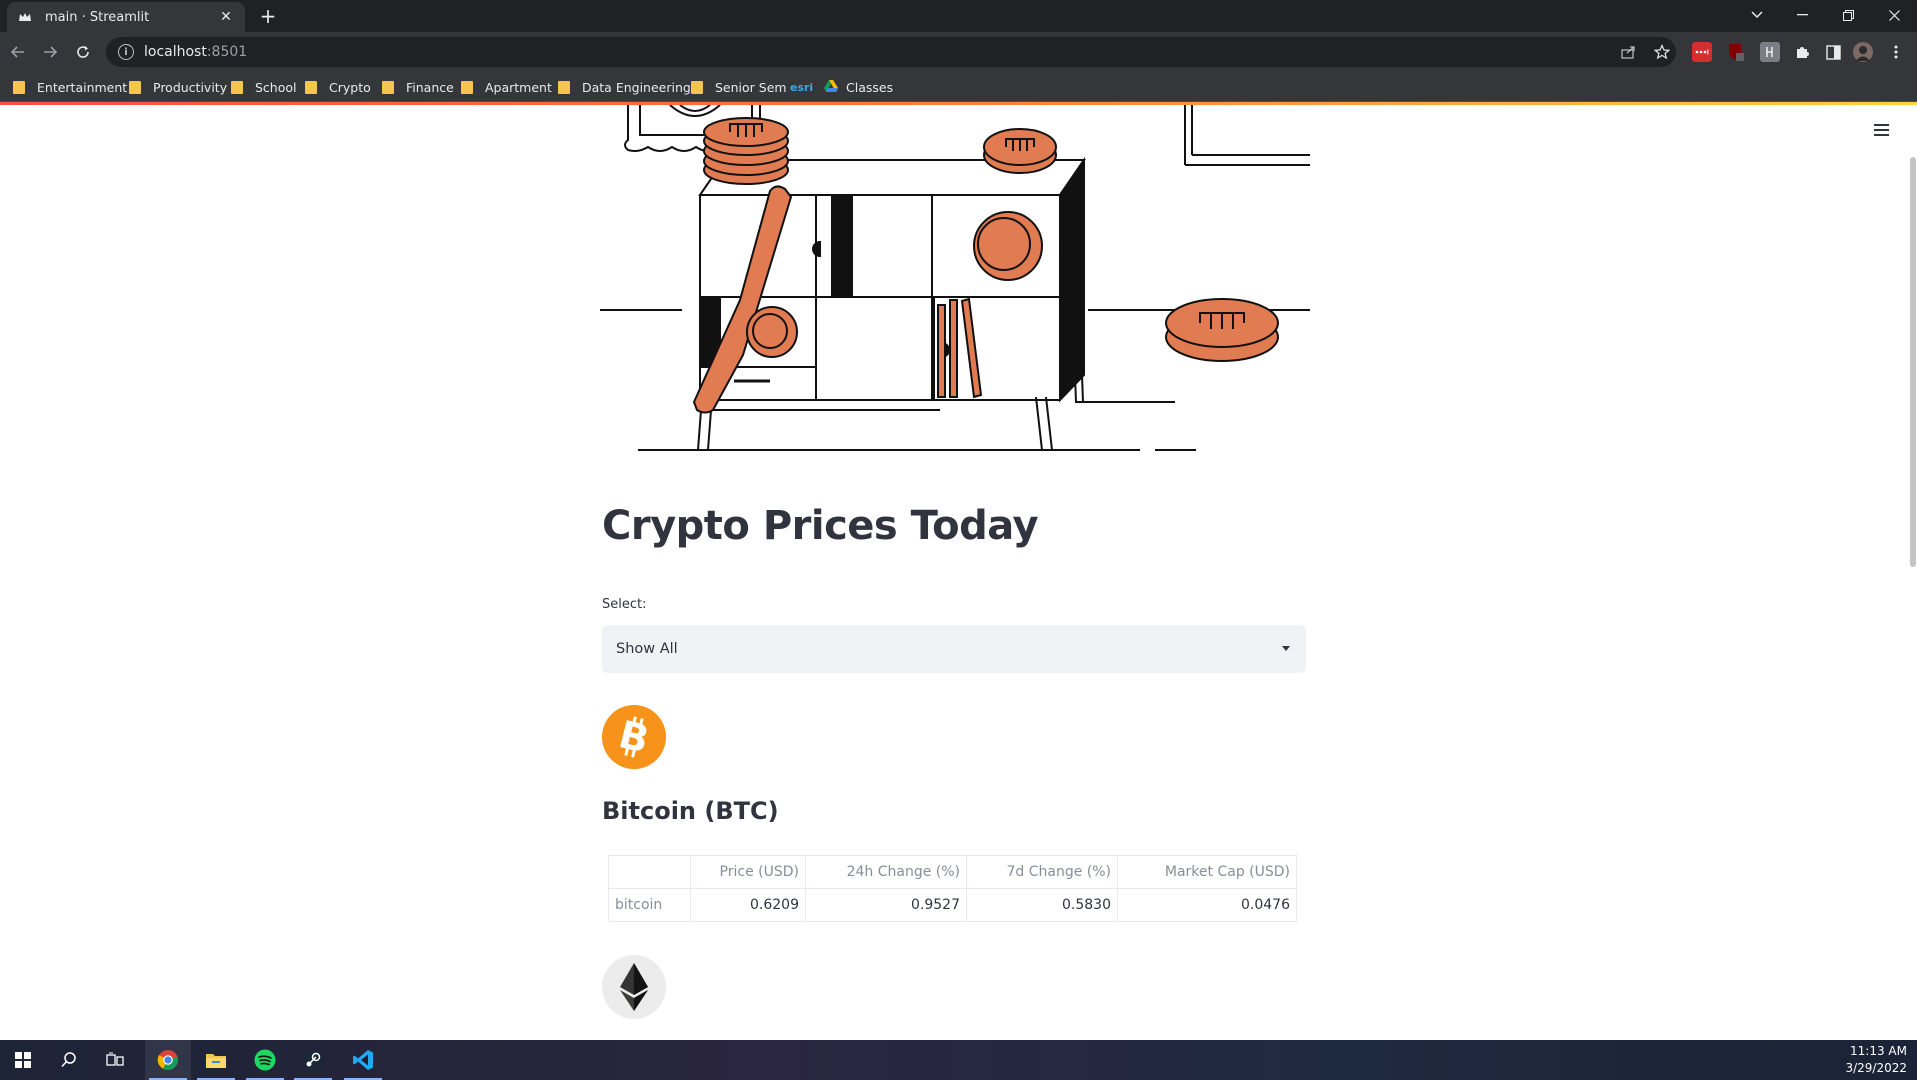 Image resolution: width=1917 pixels, height=1080 pixels. I want to click on chrome-taskbar-icon, so click(168, 1060).